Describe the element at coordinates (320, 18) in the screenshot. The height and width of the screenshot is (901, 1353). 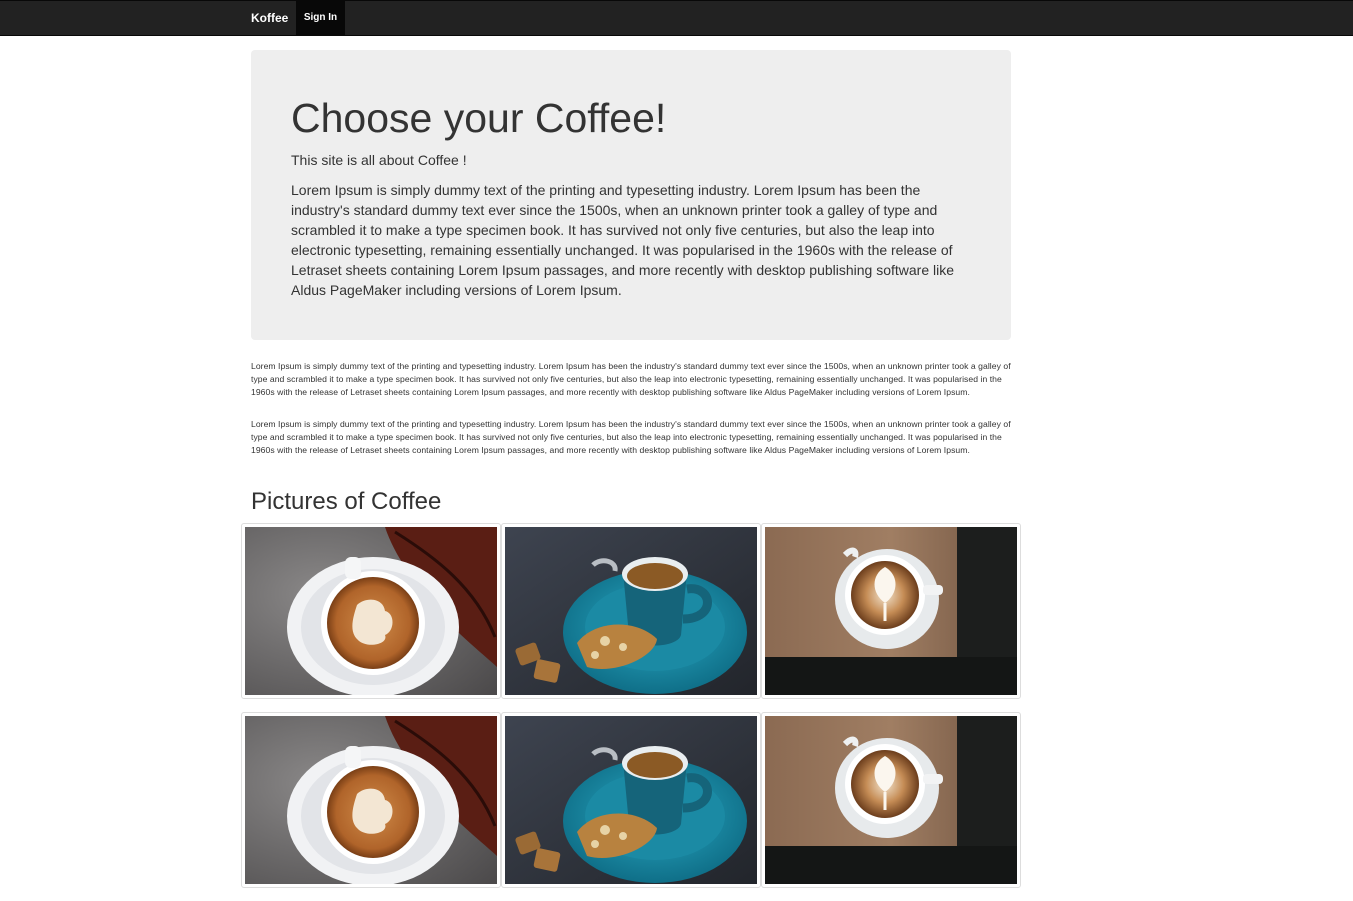
I see `sign-in-button: Sign In` at that location.